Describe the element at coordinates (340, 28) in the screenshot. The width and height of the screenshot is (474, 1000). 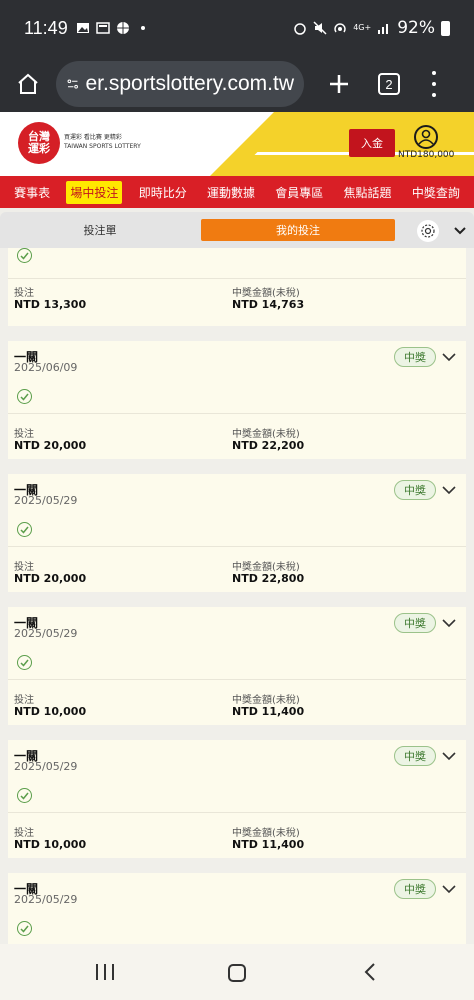
I see `hotspot-icon` at that location.